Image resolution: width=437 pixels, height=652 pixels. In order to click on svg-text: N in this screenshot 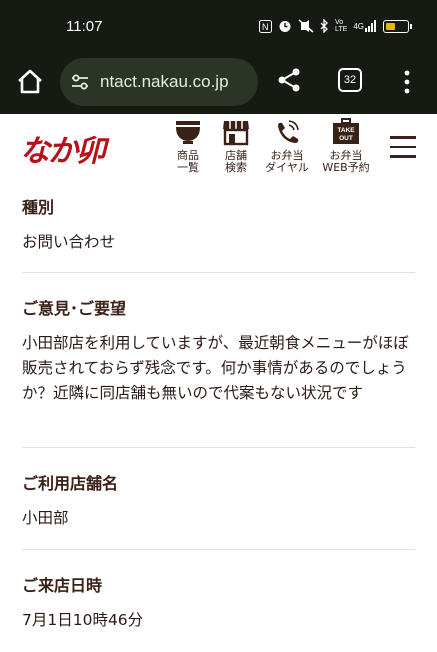, I will do `click(265, 27)`.